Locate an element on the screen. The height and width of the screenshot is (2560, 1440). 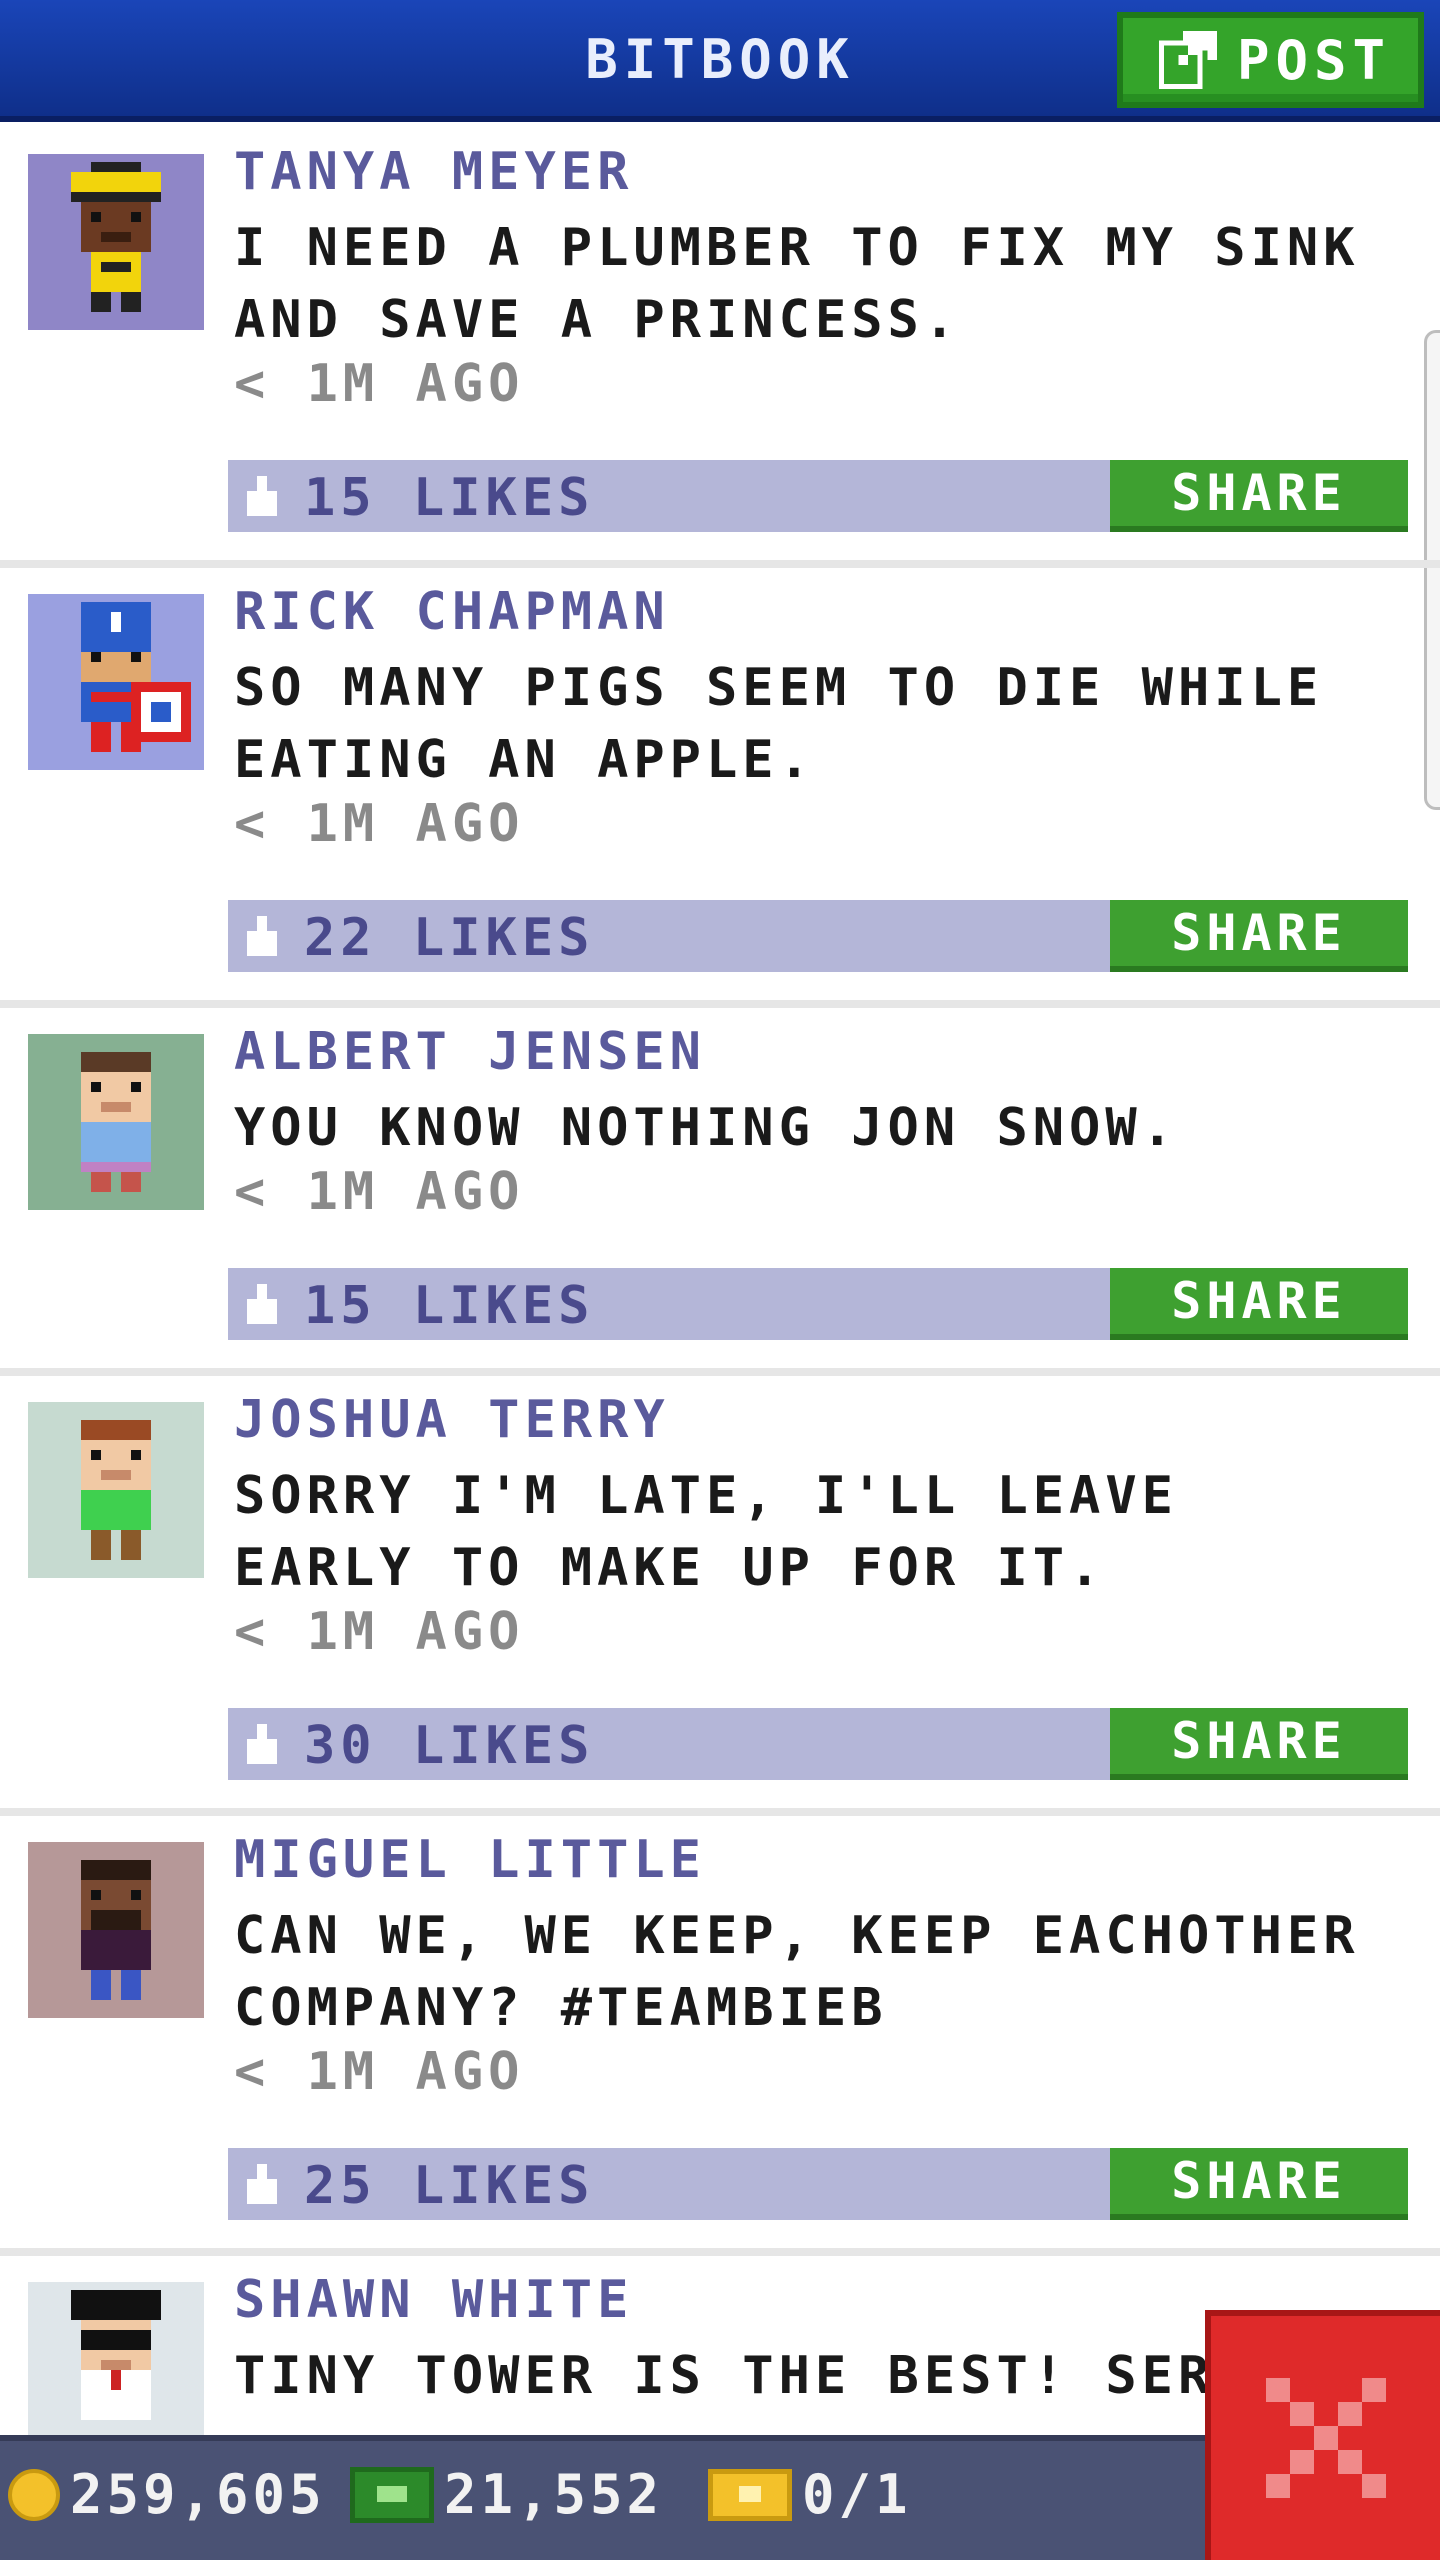
post-author: SHAWN WHITE is located at coordinates (433, 2300).